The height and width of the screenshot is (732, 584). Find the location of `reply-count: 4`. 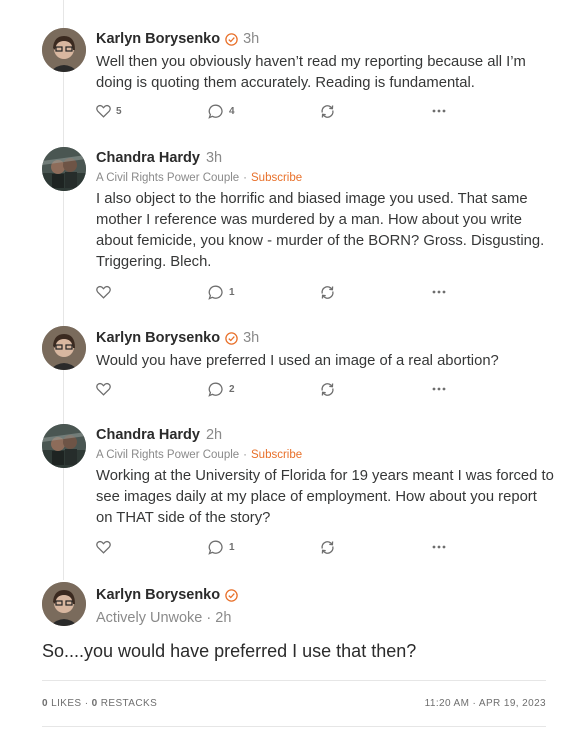

reply-count: 4 is located at coordinates (232, 111).